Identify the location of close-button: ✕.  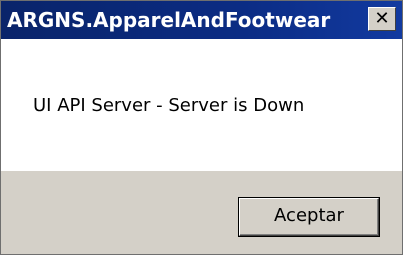
(382, 19).